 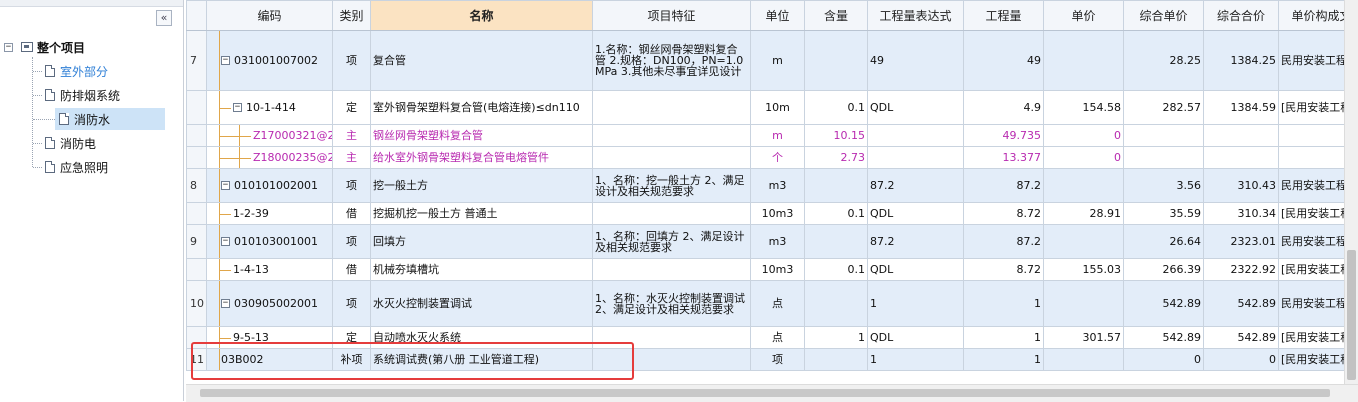 I want to click on header-price-structure: 单价构成文, so click(x=1311, y=15).